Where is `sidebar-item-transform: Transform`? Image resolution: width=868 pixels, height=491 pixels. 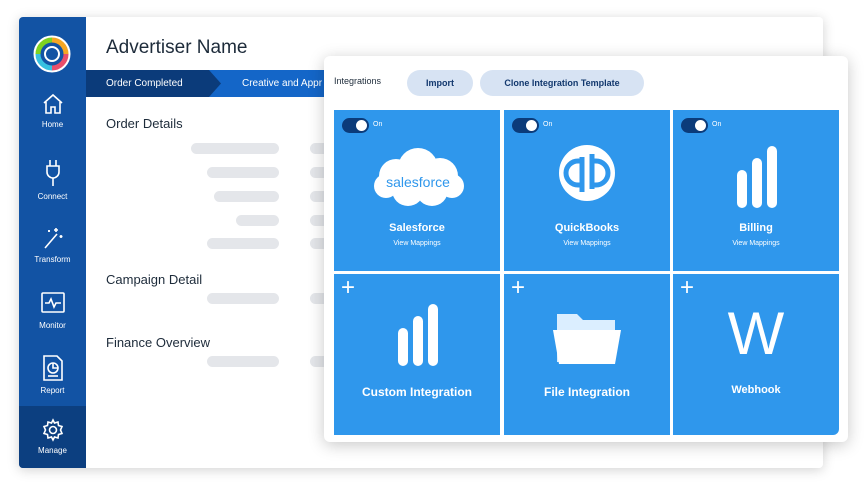 sidebar-item-transform: Transform is located at coordinates (52, 256).